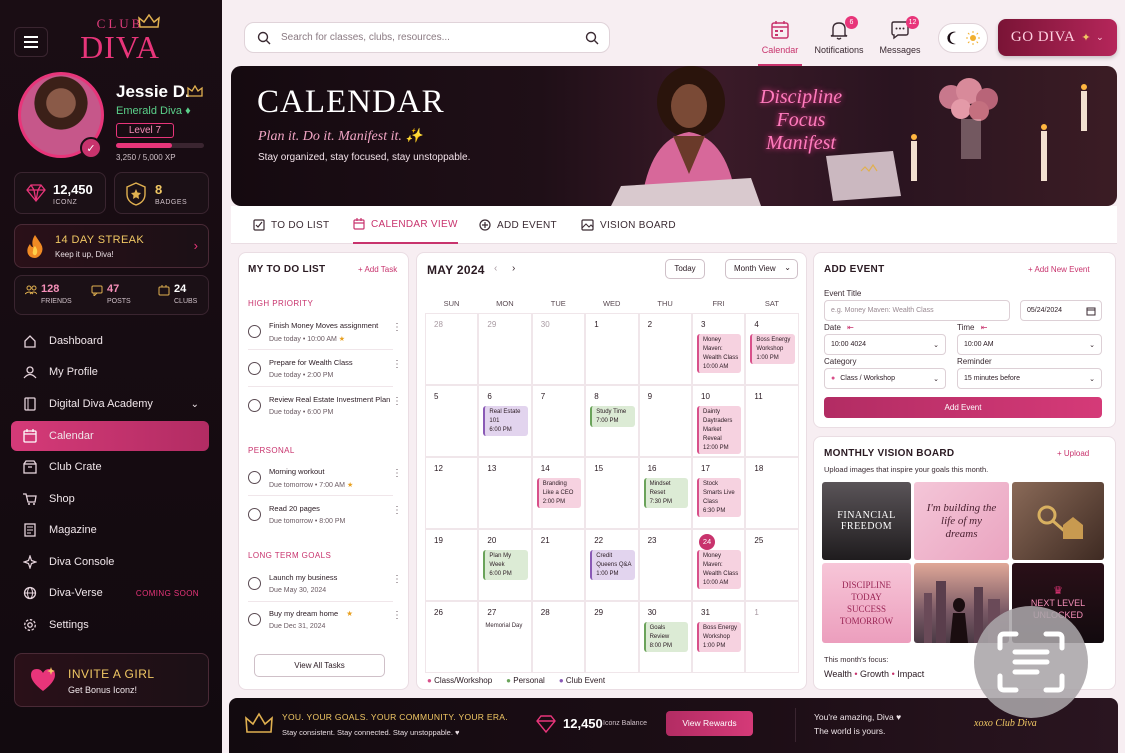 This screenshot has height=753, width=1125. What do you see at coordinates (110, 499) in the screenshot?
I see `sidebar-item-shop: Shop` at bounding box center [110, 499].